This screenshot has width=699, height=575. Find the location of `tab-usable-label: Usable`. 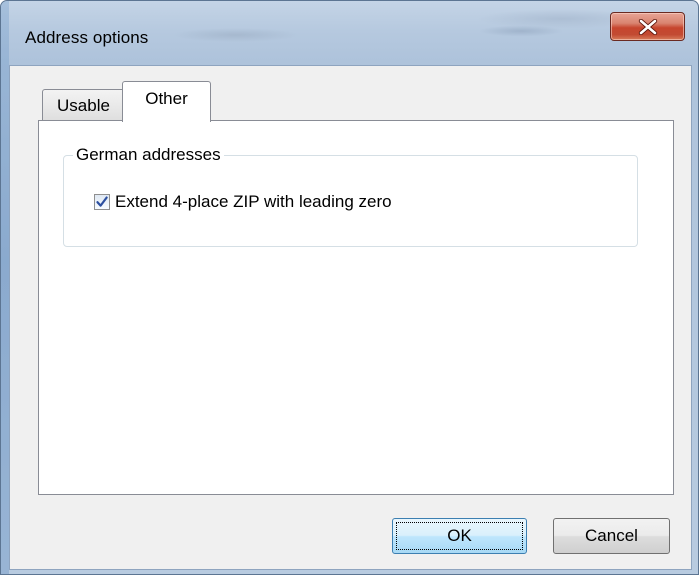

tab-usable-label: Usable is located at coordinates (83, 105).